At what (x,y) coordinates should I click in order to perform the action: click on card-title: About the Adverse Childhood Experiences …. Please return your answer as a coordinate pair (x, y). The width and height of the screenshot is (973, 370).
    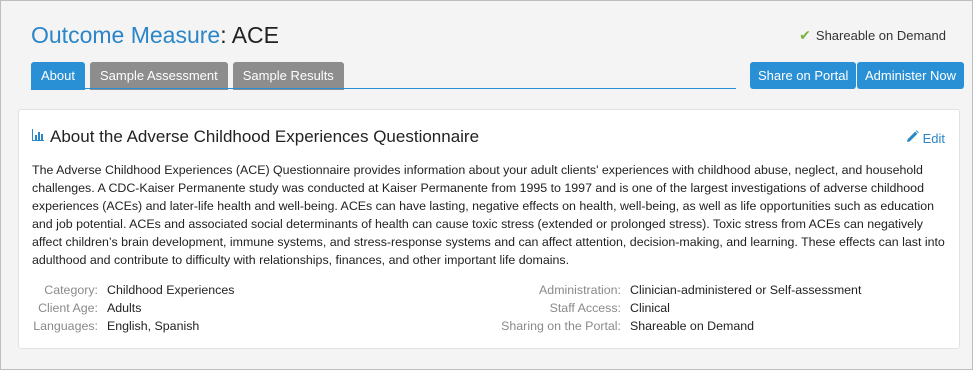
    Looking at the image, I should click on (265, 136).